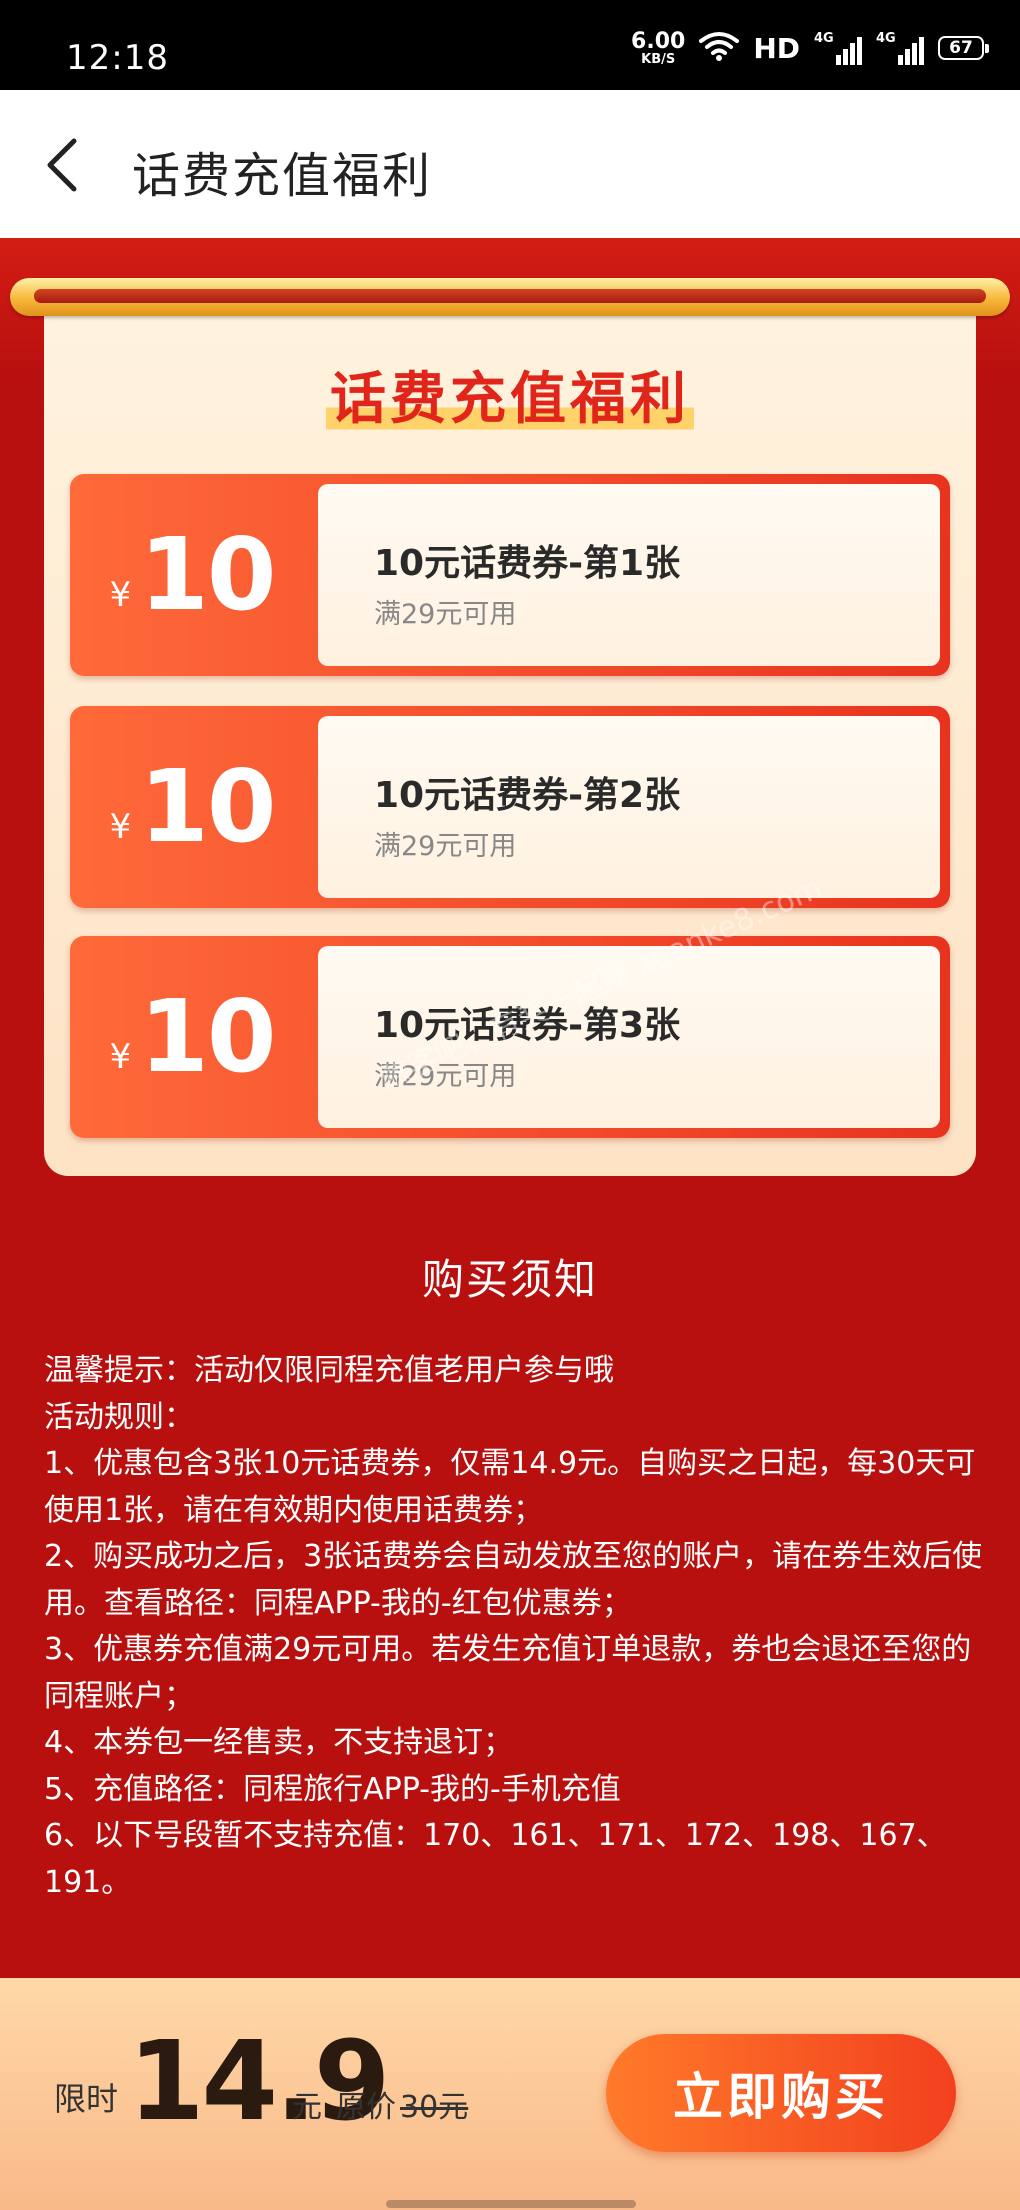 This screenshot has height=2210, width=1020. What do you see at coordinates (117, 58) in the screenshot?
I see `status-time: 12:18` at bounding box center [117, 58].